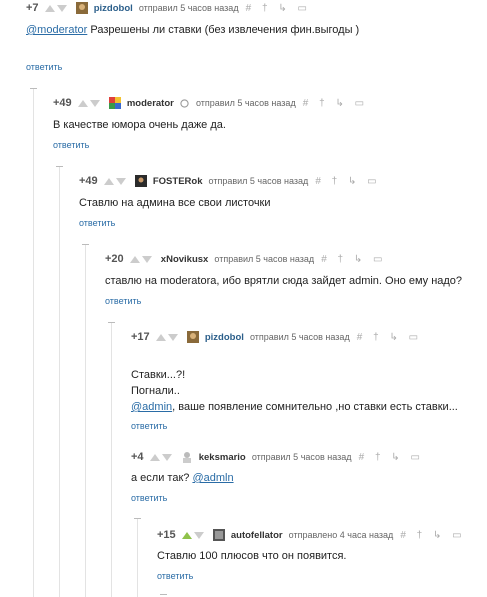 This screenshot has width=487, height=597. I want to click on username: autofellator, so click(257, 535).